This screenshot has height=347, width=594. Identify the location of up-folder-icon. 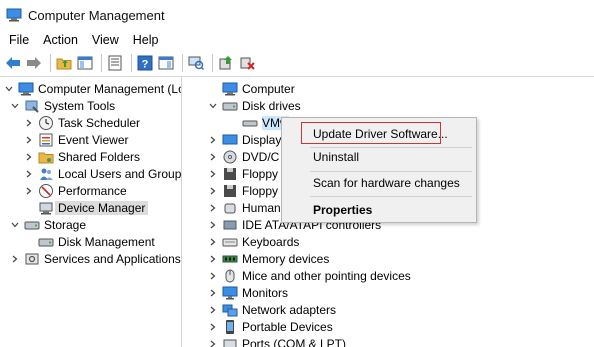
(64, 63).